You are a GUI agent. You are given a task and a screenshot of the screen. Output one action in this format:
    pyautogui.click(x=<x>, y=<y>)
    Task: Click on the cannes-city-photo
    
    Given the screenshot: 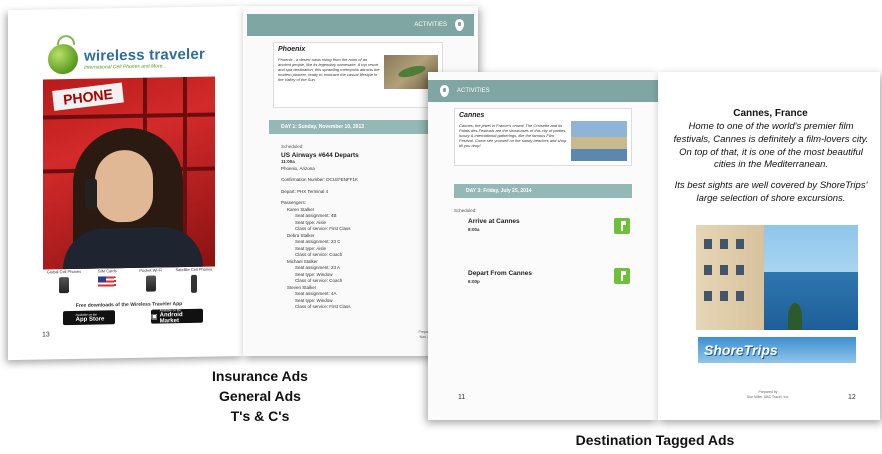 What is the action you would take?
    pyautogui.click(x=777, y=277)
    